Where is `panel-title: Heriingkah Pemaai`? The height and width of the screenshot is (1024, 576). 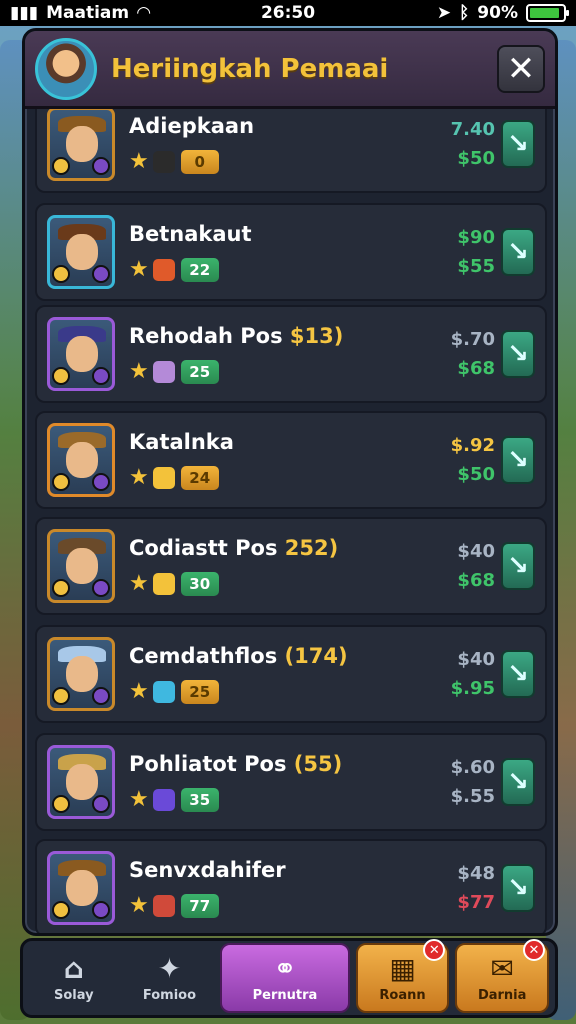 panel-title: Heriingkah Pemaai is located at coordinates (250, 68).